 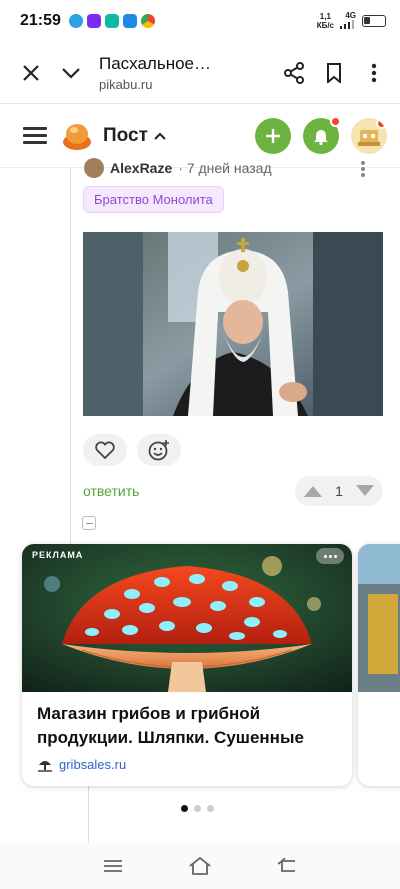 I want to click on heart-icon, so click(x=105, y=450).